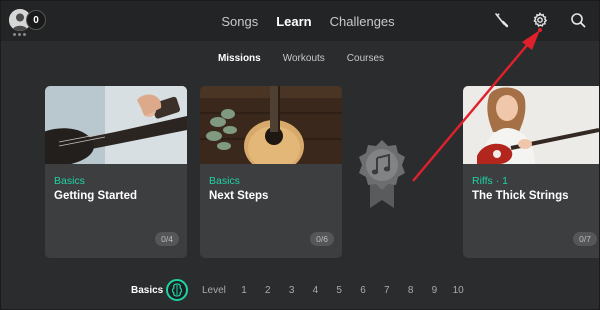 This screenshot has width=600, height=310. What do you see at coordinates (322, 239) in the screenshot?
I see `card-progress: 0/6` at bounding box center [322, 239].